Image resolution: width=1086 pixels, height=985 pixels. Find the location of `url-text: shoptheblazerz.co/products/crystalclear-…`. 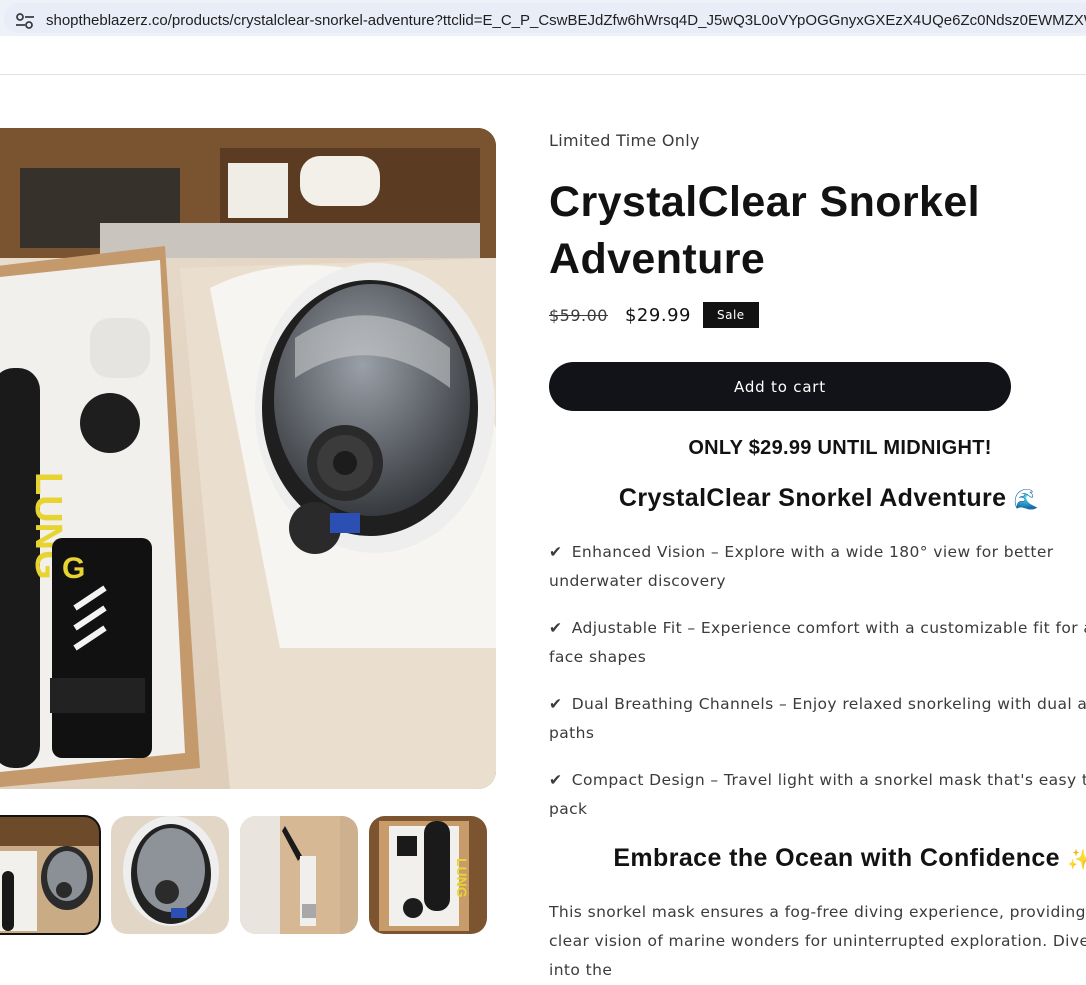

url-text: shoptheblazerz.co/products/crystalclear-… is located at coordinates (566, 20).